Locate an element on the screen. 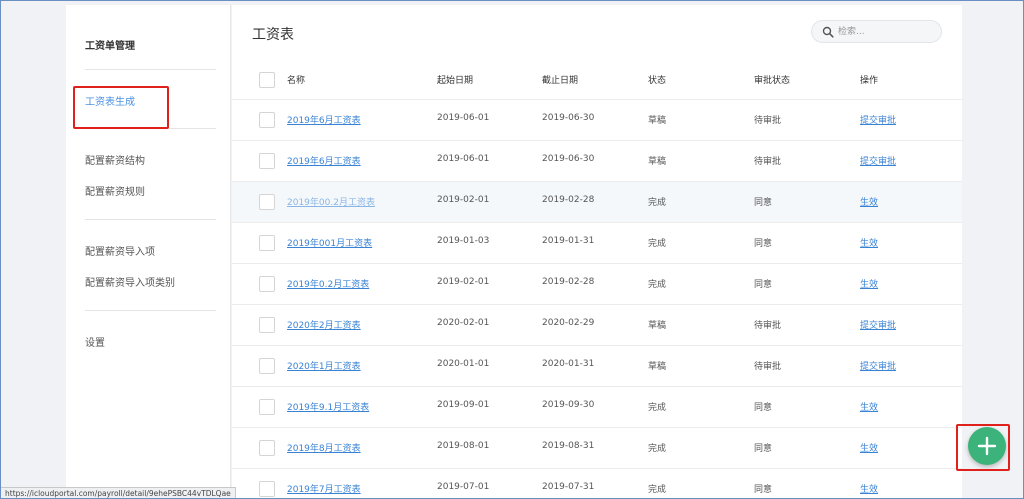 Image resolution: width=1024 pixels, height=499 pixels. sidebar-item-settings: 设置 is located at coordinates (95, 341).